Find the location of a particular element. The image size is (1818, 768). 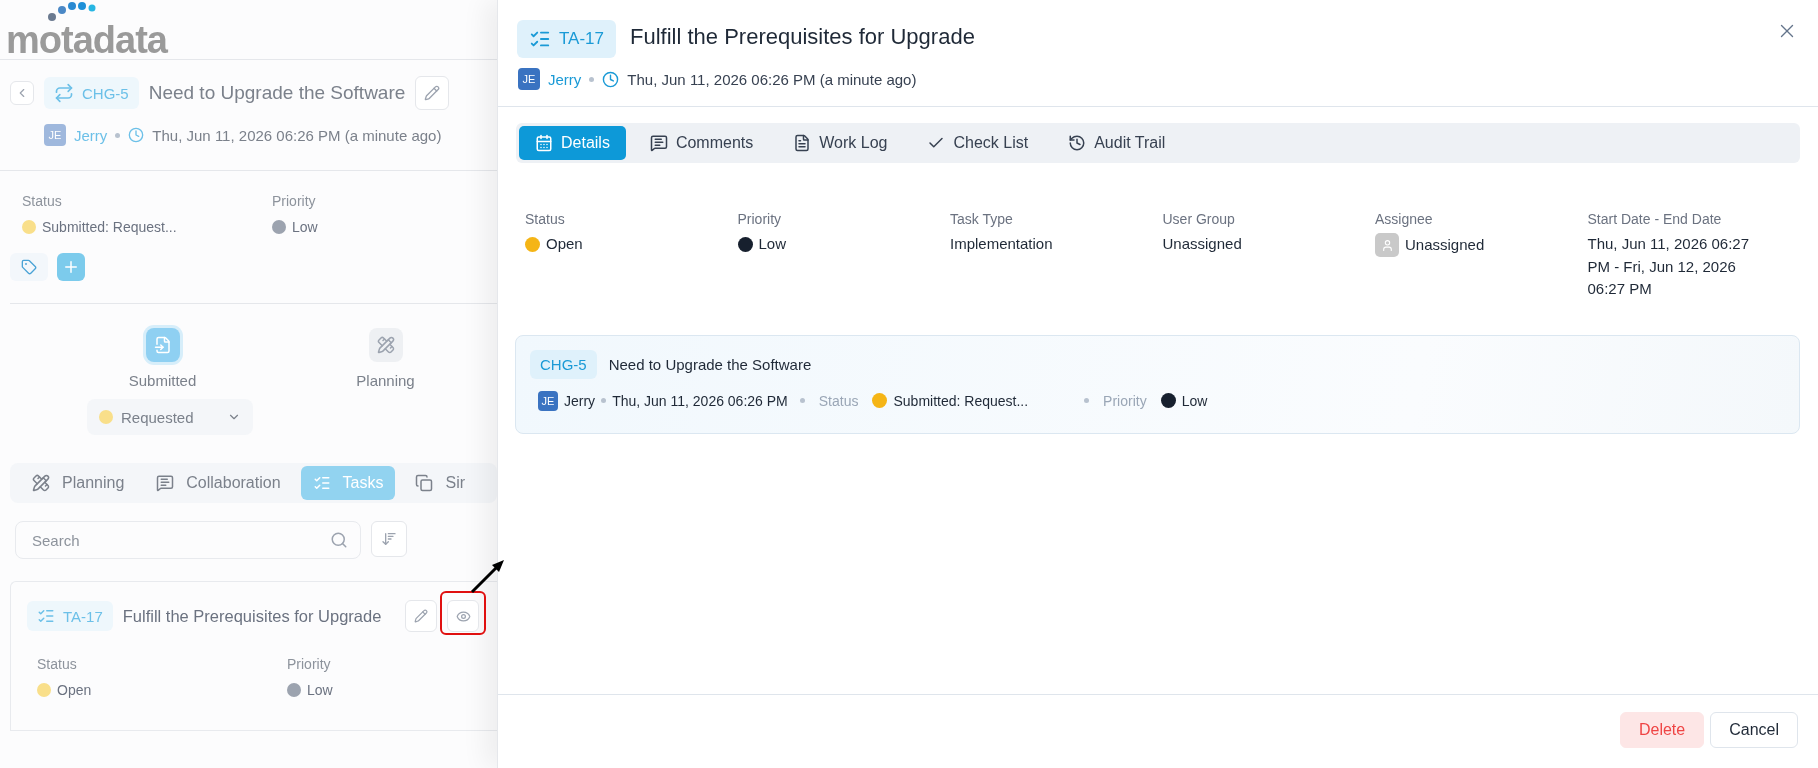

sort-button is located at coordinates (389, 539).